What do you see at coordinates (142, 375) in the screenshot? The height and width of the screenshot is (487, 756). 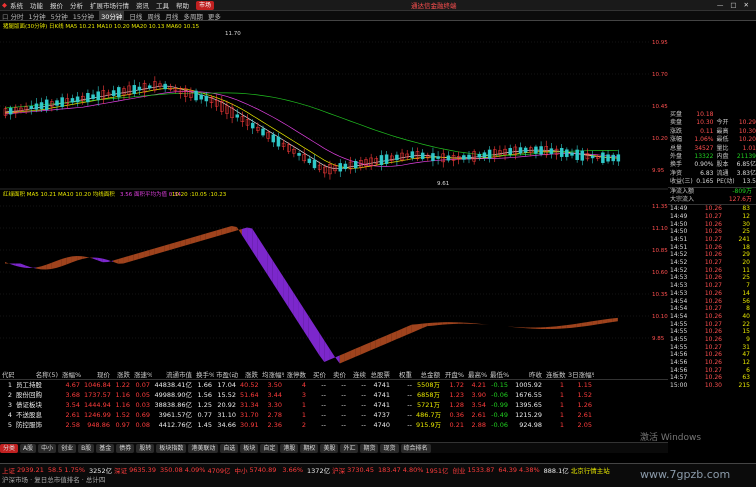 I see `column-header: 涨速%` at bounding box center [142, 375].